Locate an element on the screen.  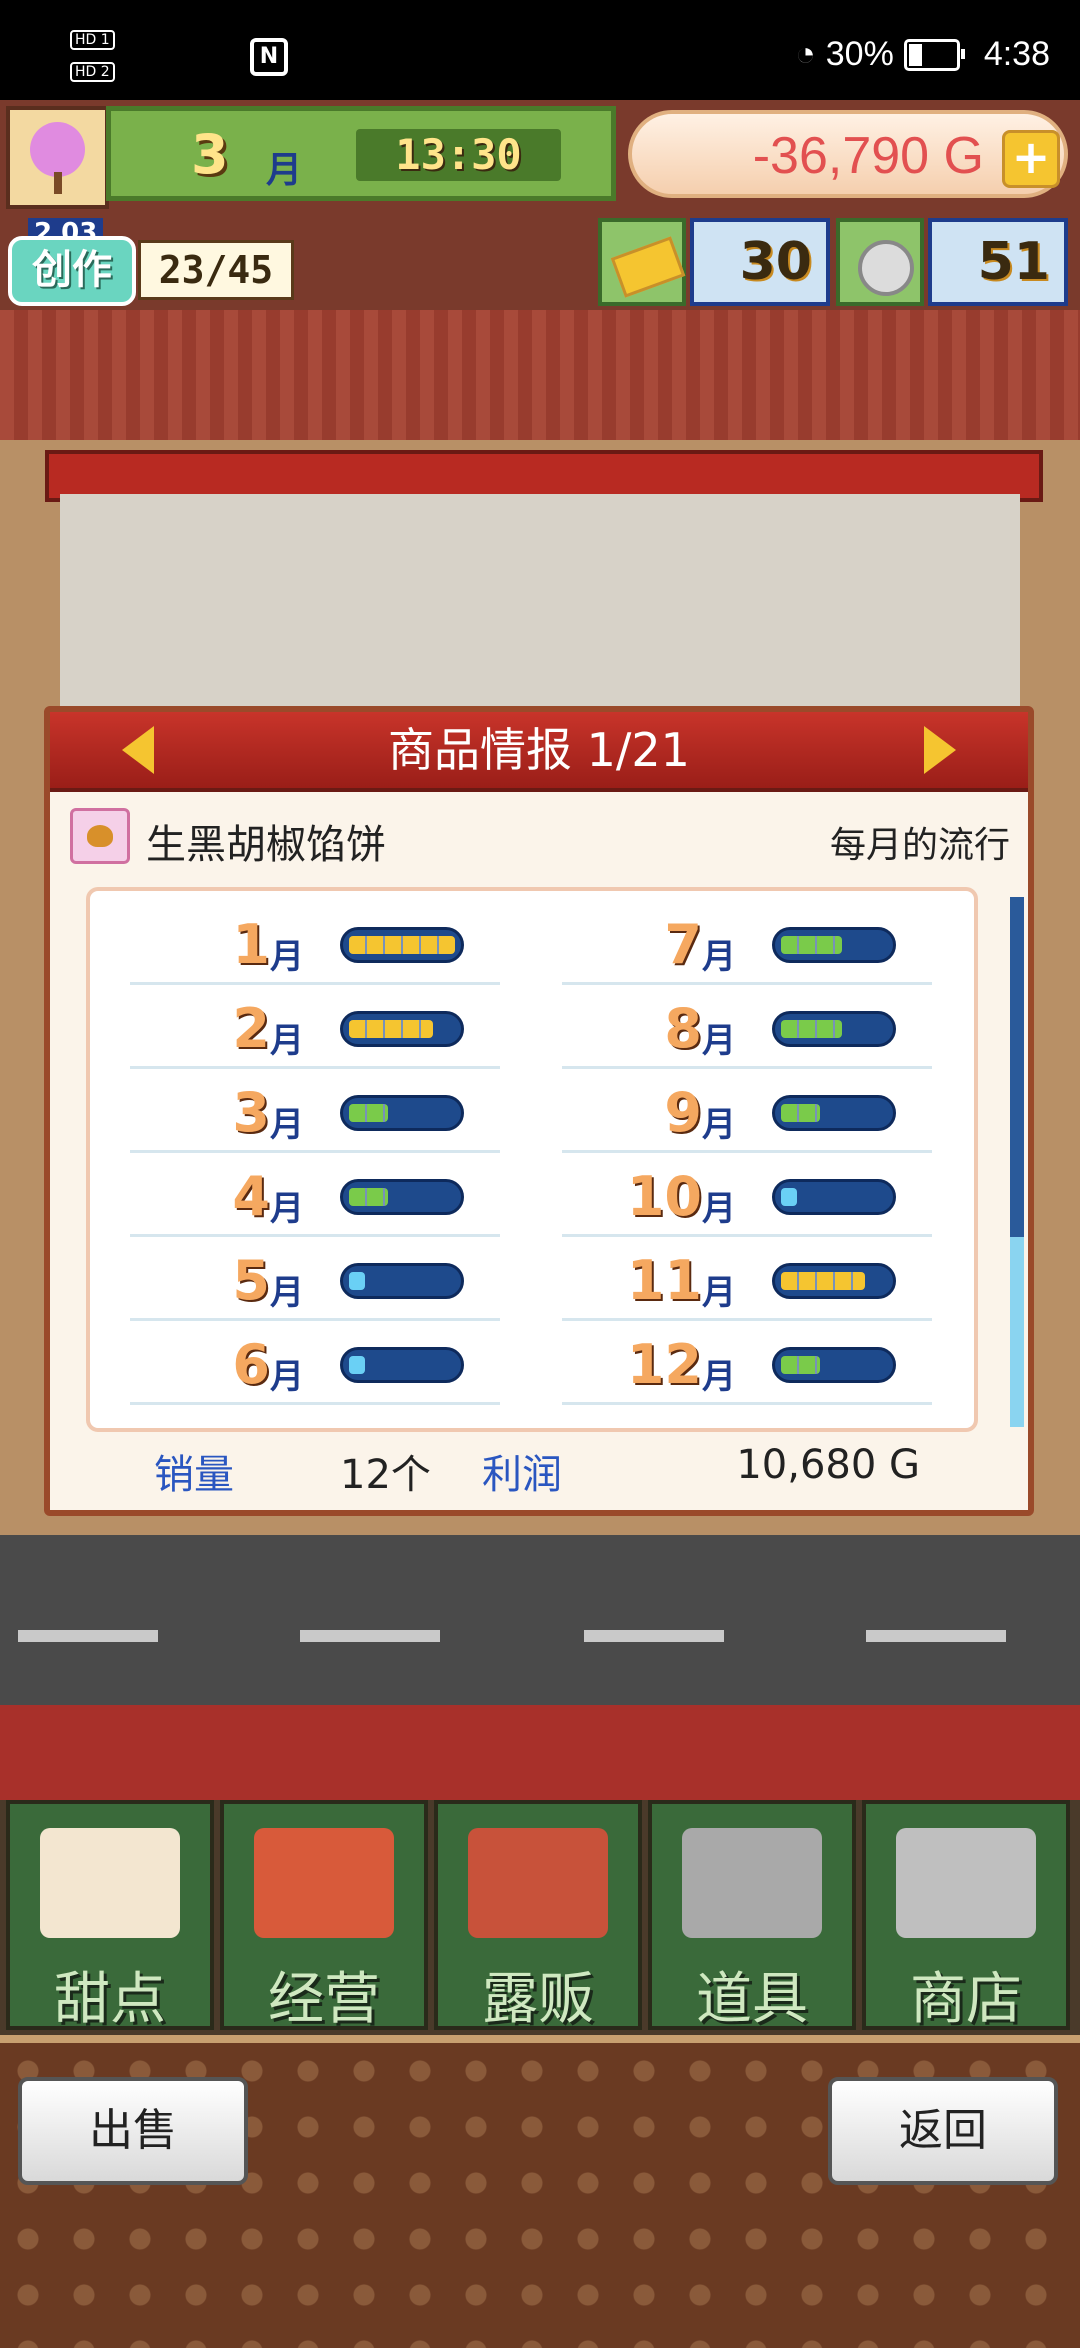
month-row: 3月 is located at coordinates (315, 1111).